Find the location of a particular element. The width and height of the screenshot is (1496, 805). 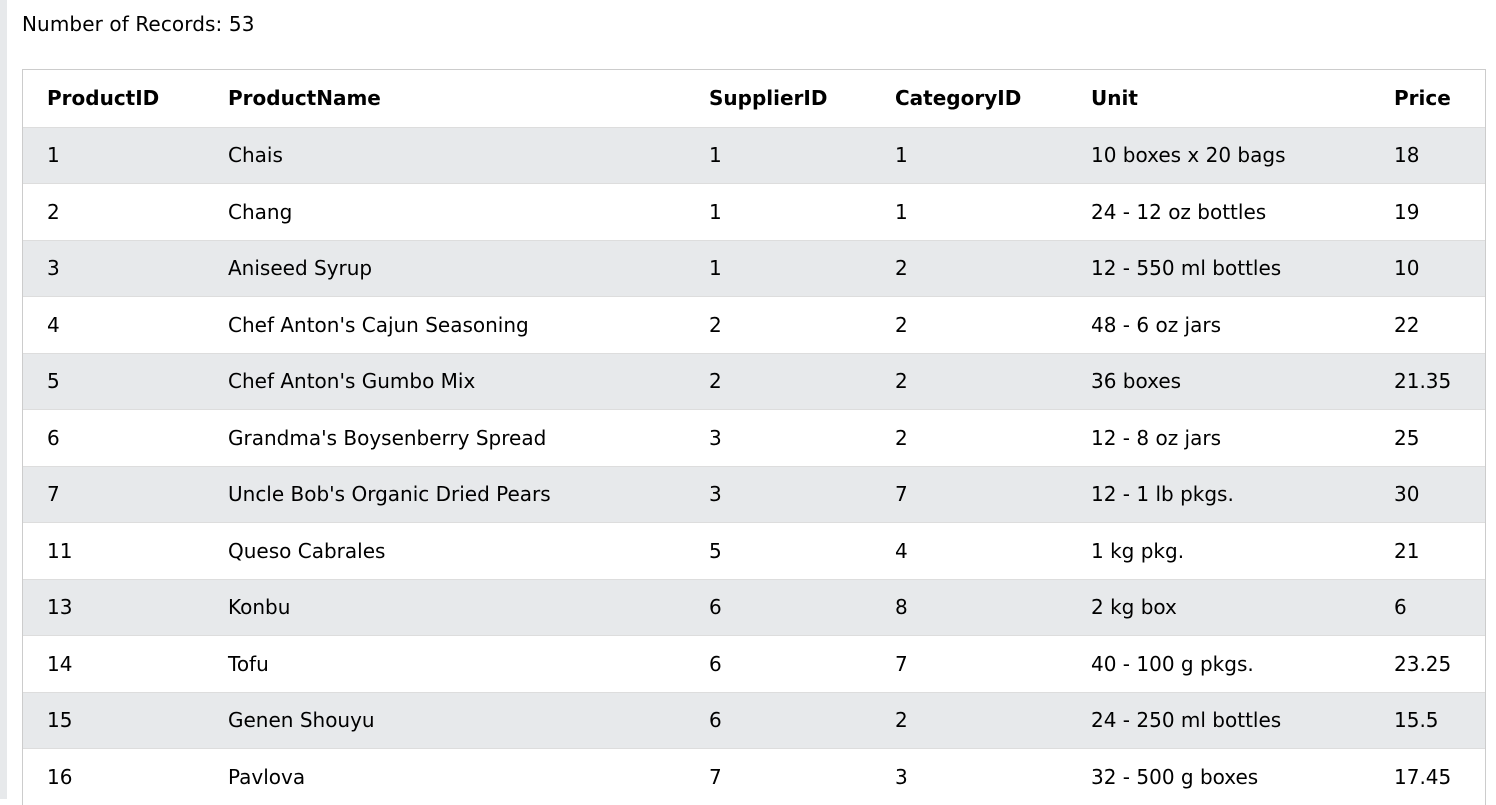

cell-price: 25 is located at coordinates (1427, 438).